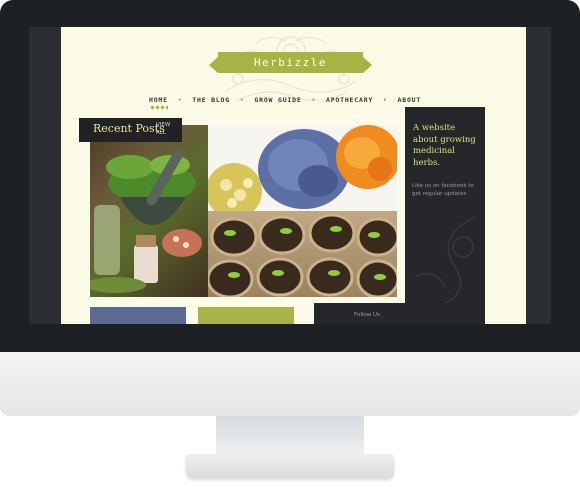 This screenshot has width=580, height=487. I want to click on monitor-stand-foot, so click(290, 466).